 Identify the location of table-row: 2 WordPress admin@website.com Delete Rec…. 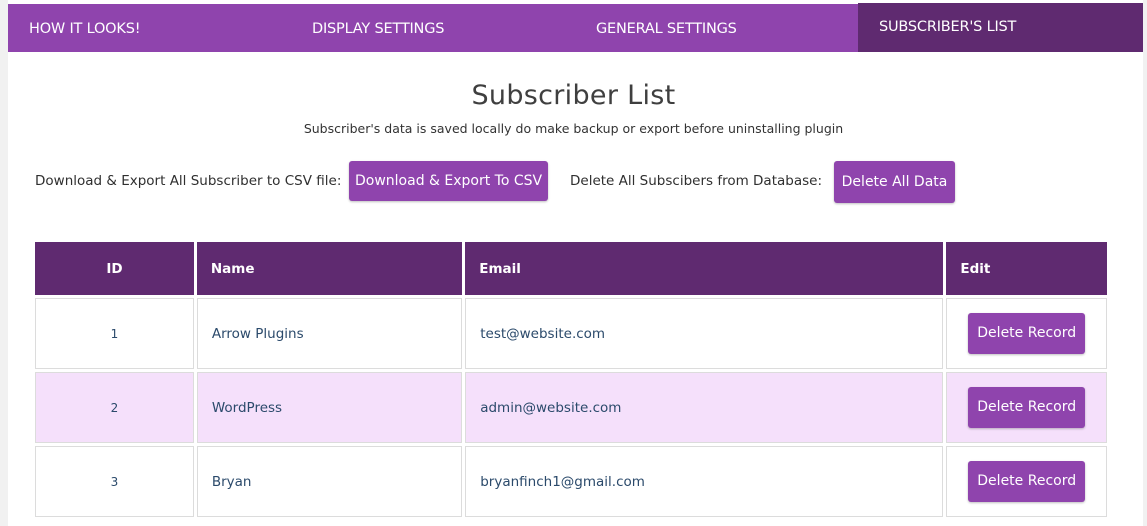
(571, 407).